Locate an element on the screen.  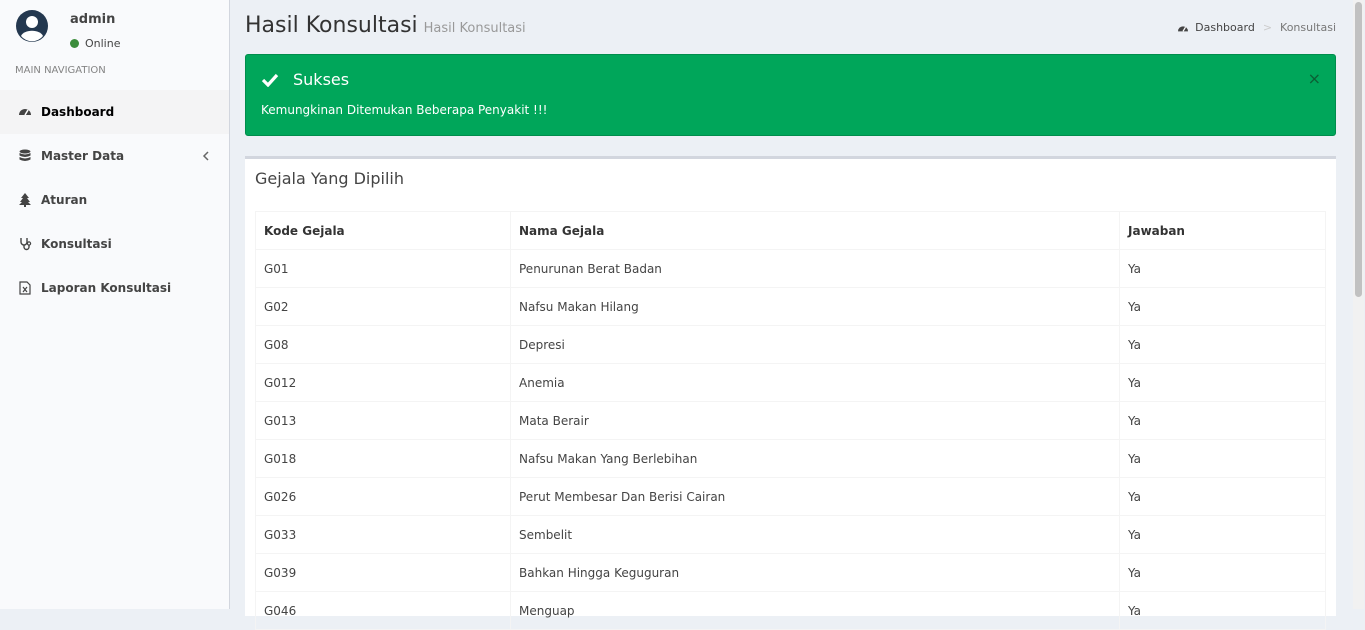
online-status-icon is located at coordinates (74, 43).